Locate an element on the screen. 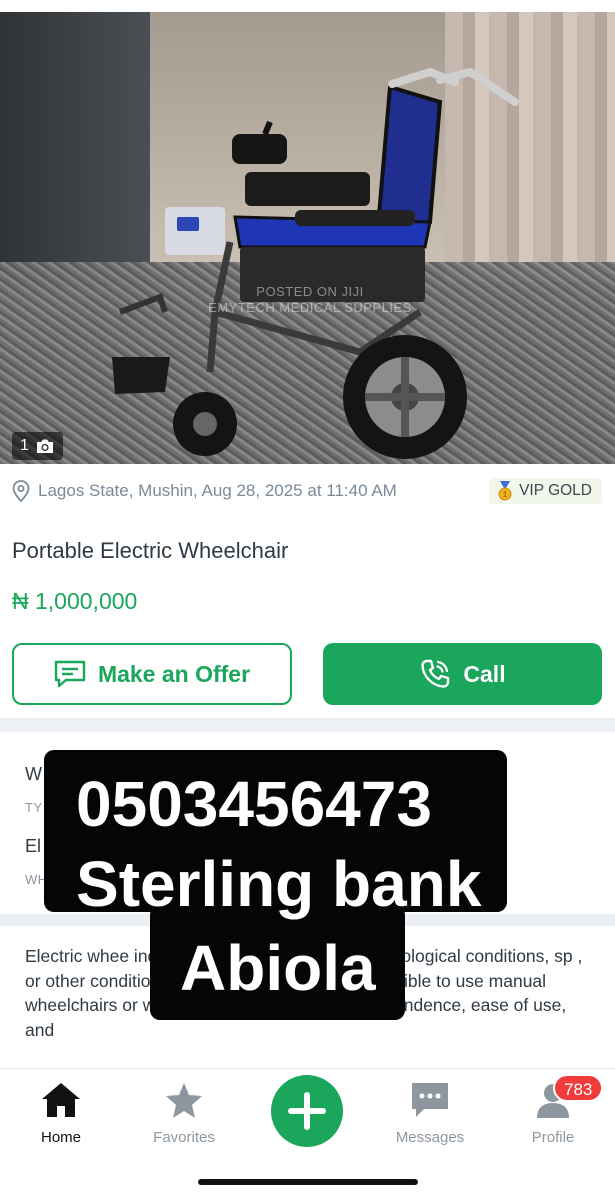 The image size is (615, 1200). photo-counter: 1 is located at coordinates (37, 446).